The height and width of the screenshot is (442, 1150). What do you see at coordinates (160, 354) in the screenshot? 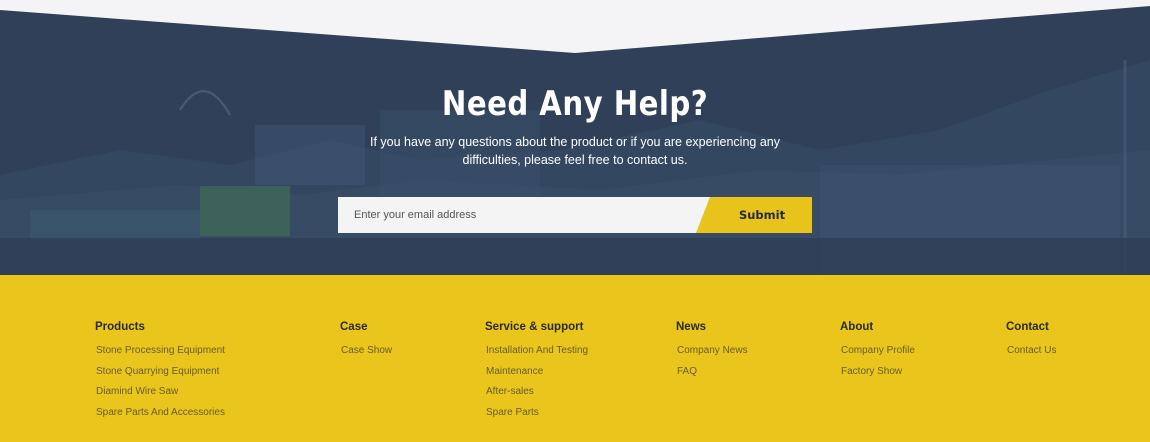
I see `footer-link: Stone Processing Equipment` at bounding box center [160, 354].